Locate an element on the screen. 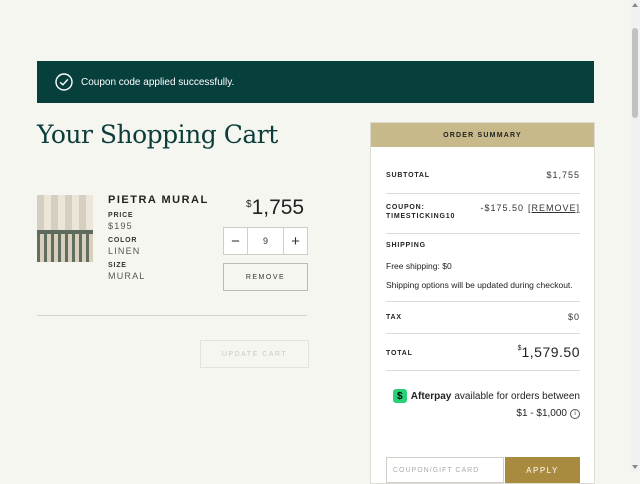 This screenshot has height=484, width=640. item-price-symbol: $ is located at coordinates (249, 204).